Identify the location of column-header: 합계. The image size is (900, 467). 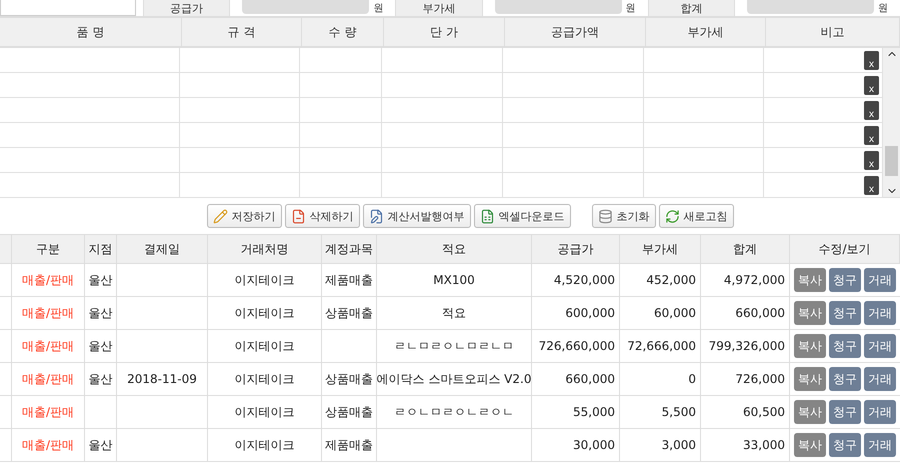
(745, 249).